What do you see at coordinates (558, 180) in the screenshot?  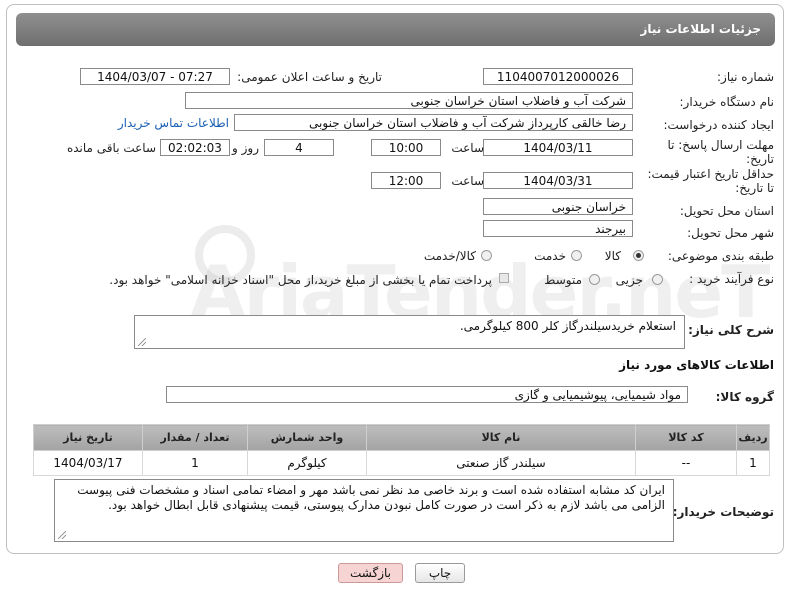 I see `validity-date-field: 1404/03/31` at bounding box center [558, 180].